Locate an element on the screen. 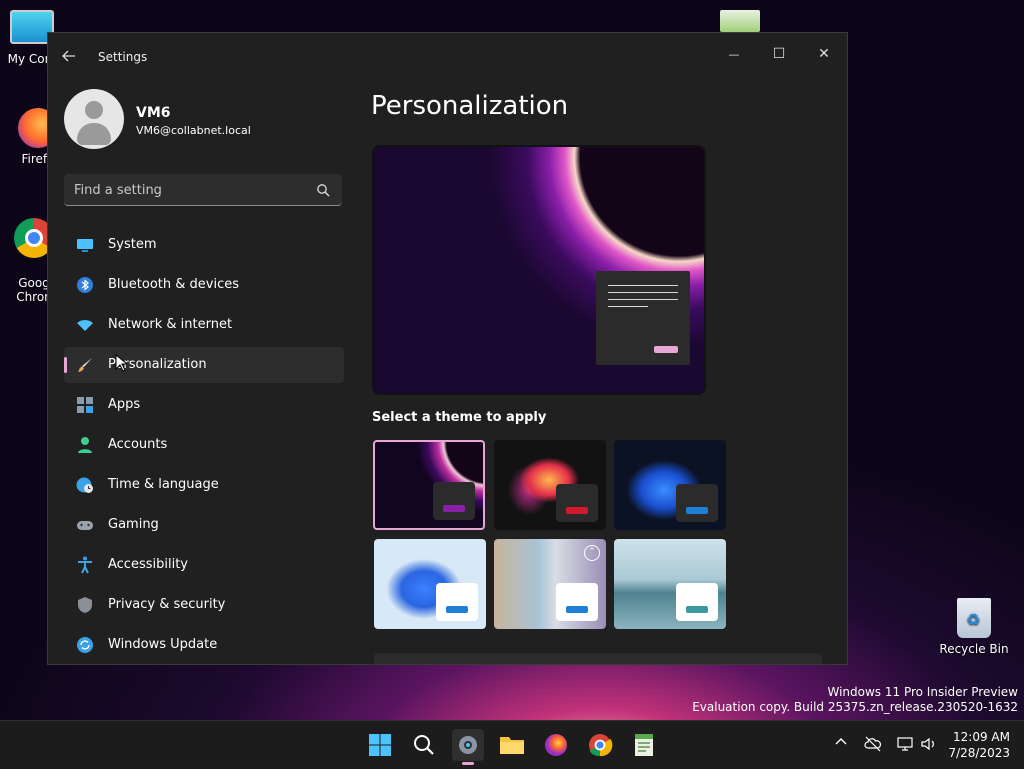 The width and height of the screenshot is (1024, 769). sidebar-item-label: Time & language is located at coordinates (163, 484).